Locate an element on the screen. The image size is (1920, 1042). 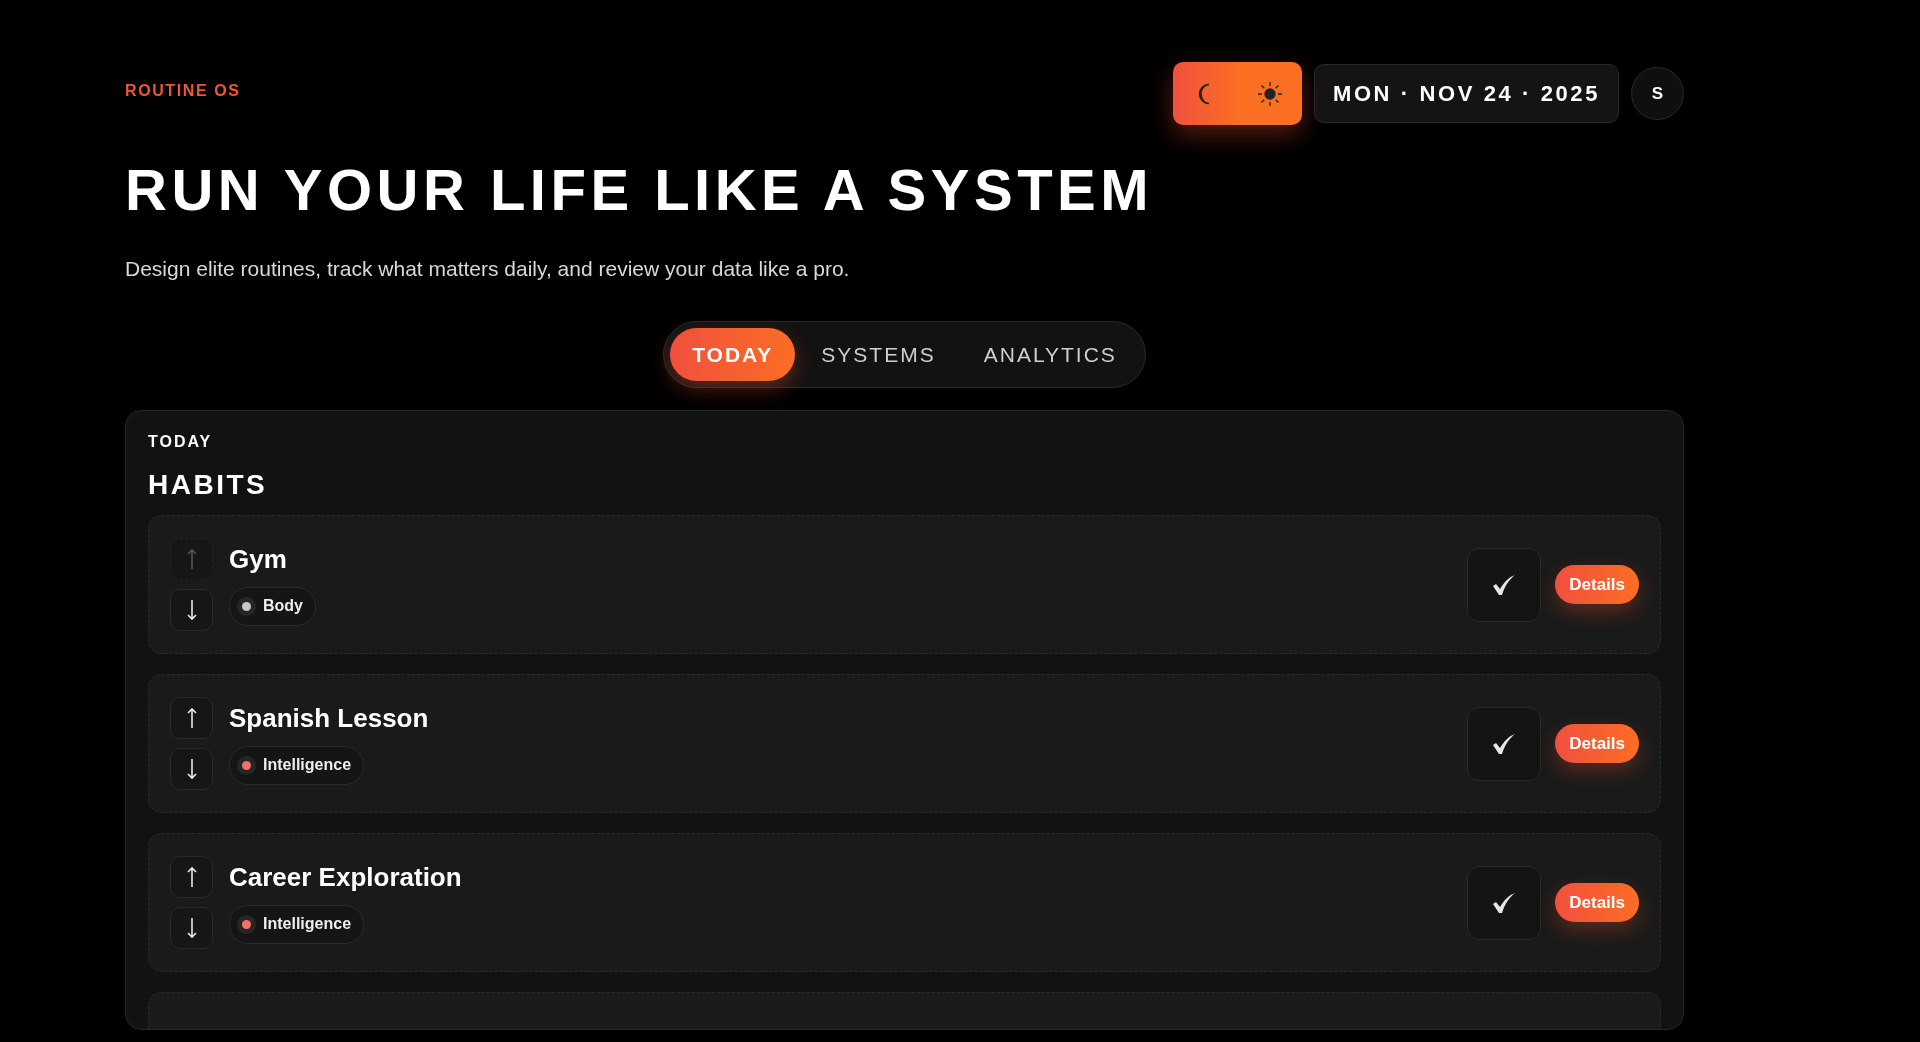
brand-name: ROUTINE OS is located at coordinates (183, 91).